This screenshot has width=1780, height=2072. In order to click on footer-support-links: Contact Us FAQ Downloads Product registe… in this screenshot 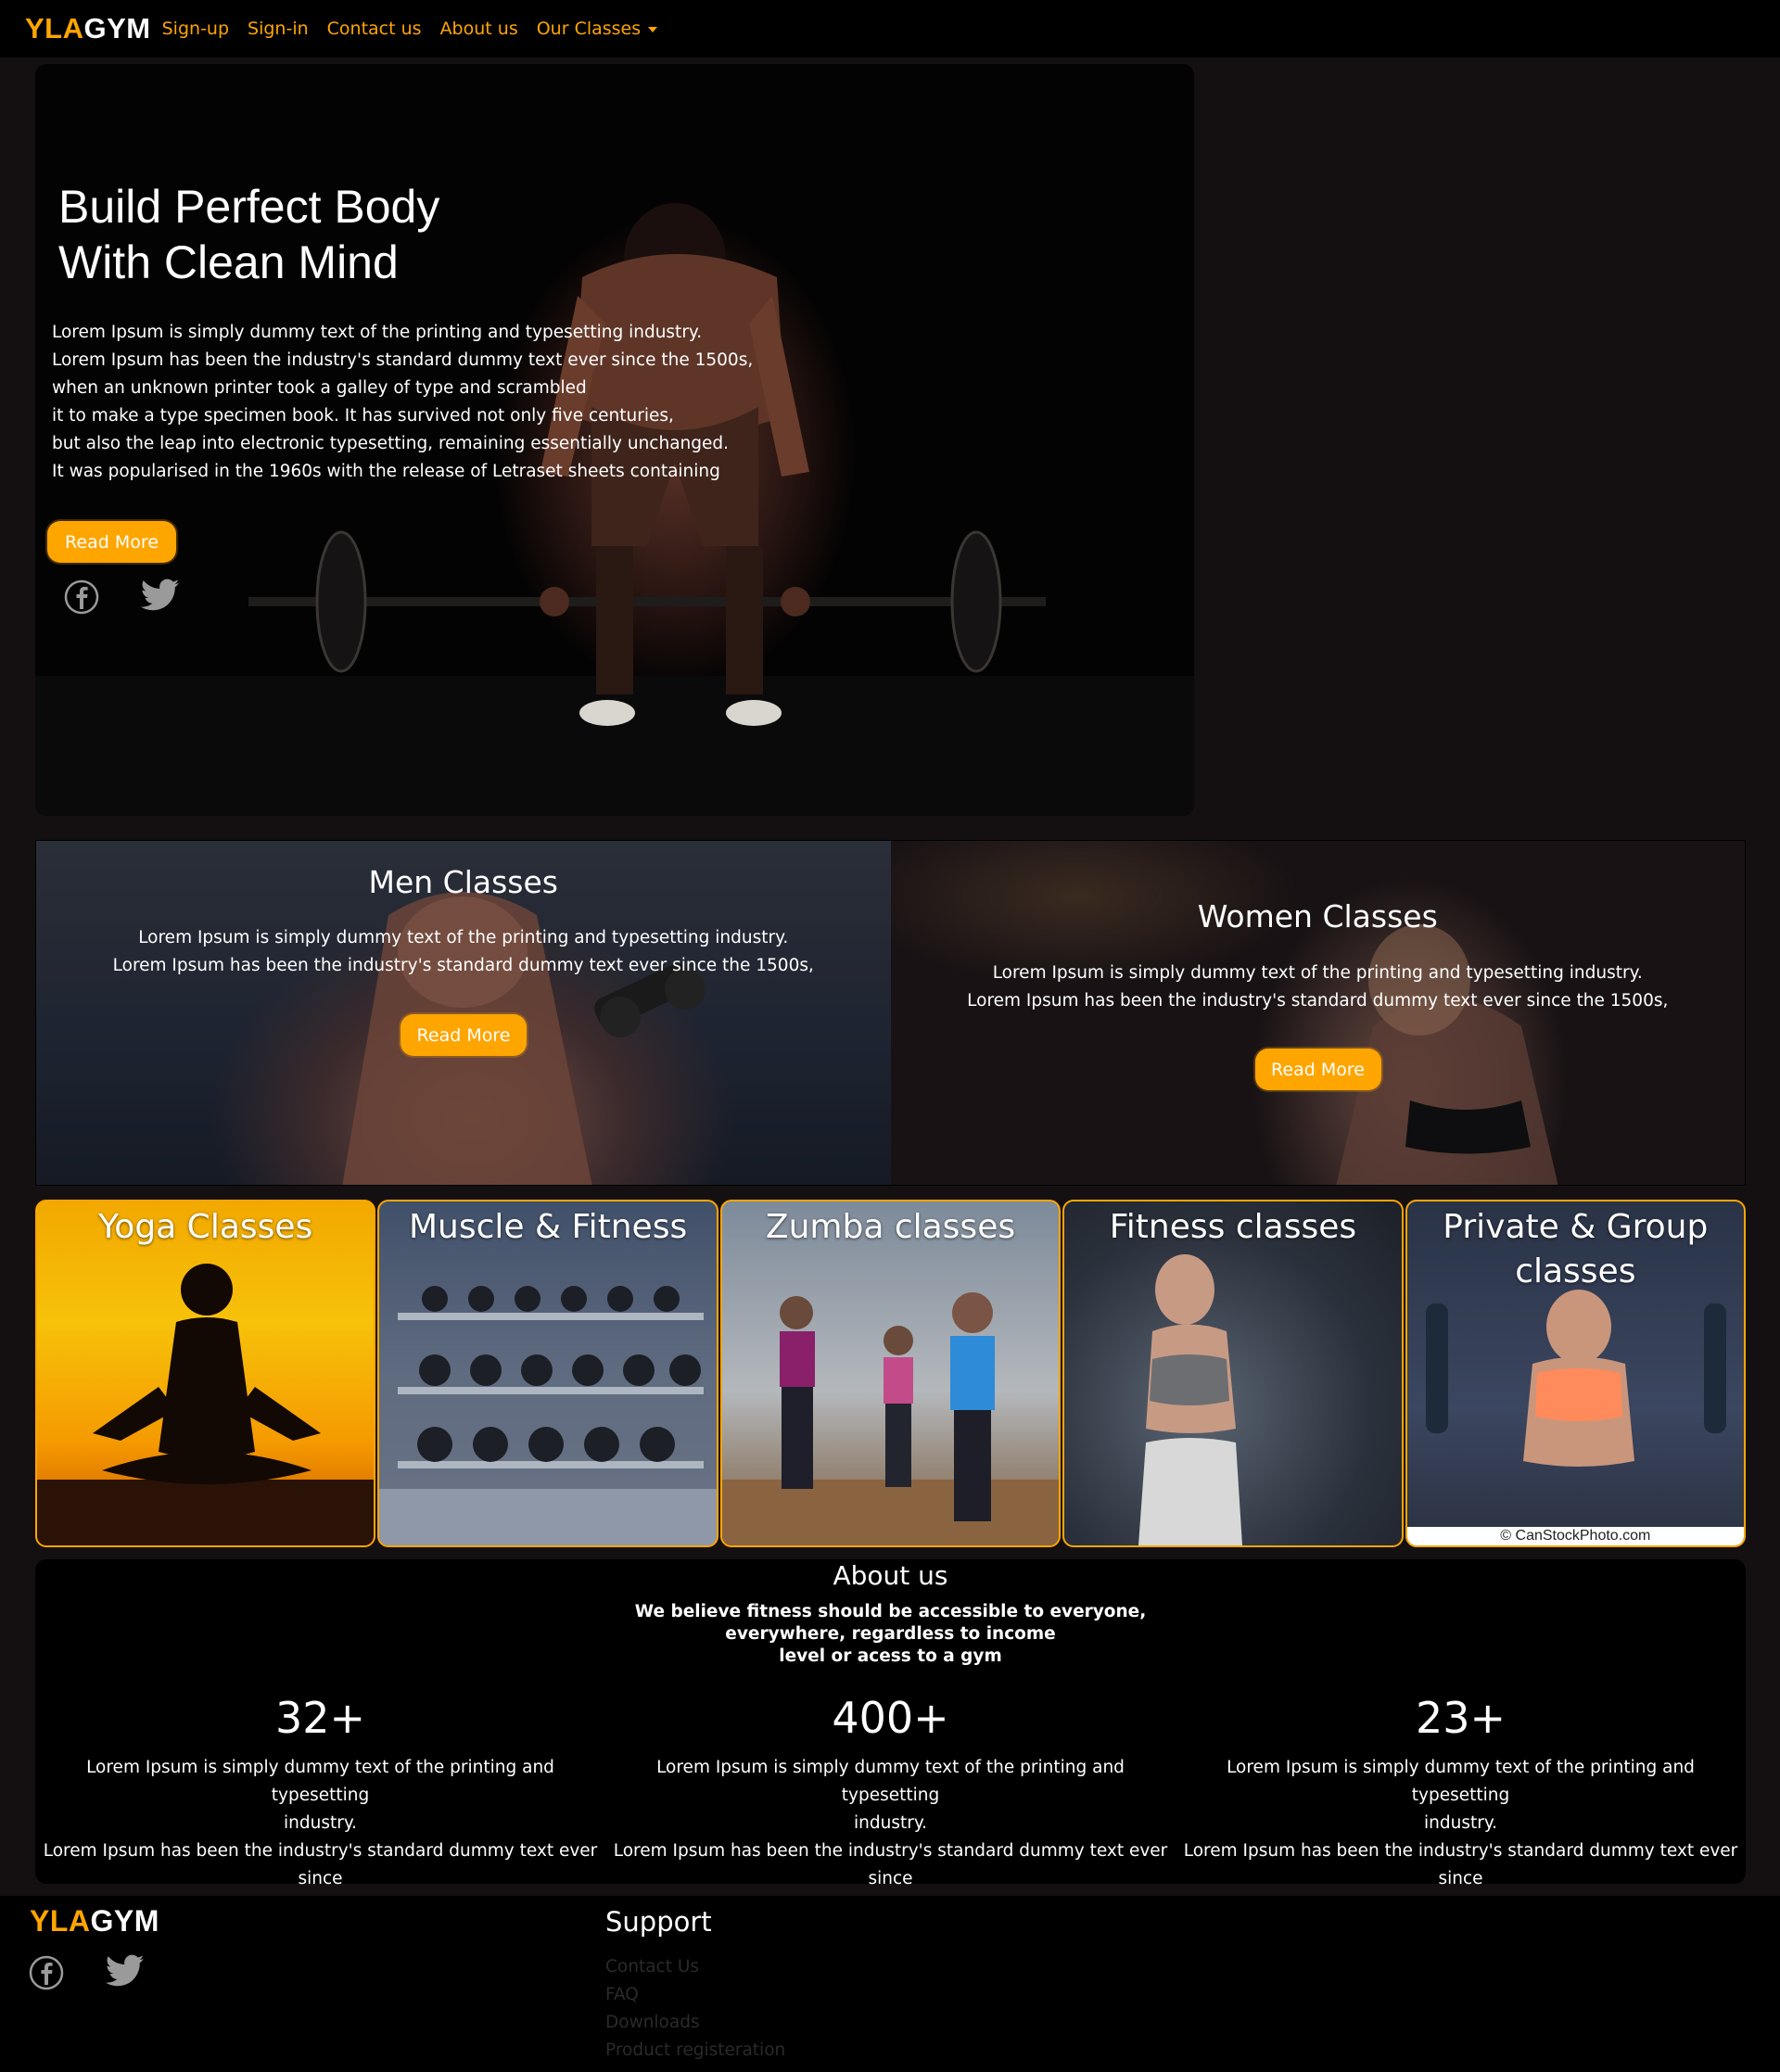, I will do `click(695, 2009)`.